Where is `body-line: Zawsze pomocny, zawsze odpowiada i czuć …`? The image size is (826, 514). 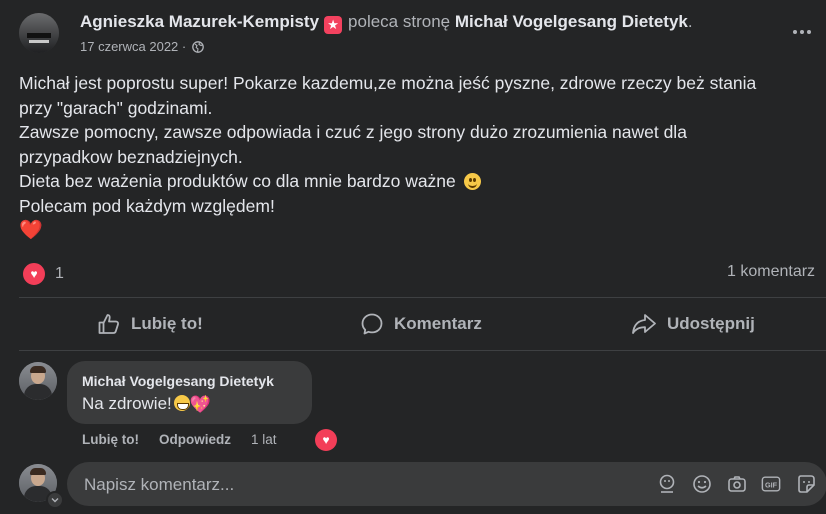 body-line: Zawsze pomocny, zawsze odpowiada i czuć … is located at coordinates (353, 132).